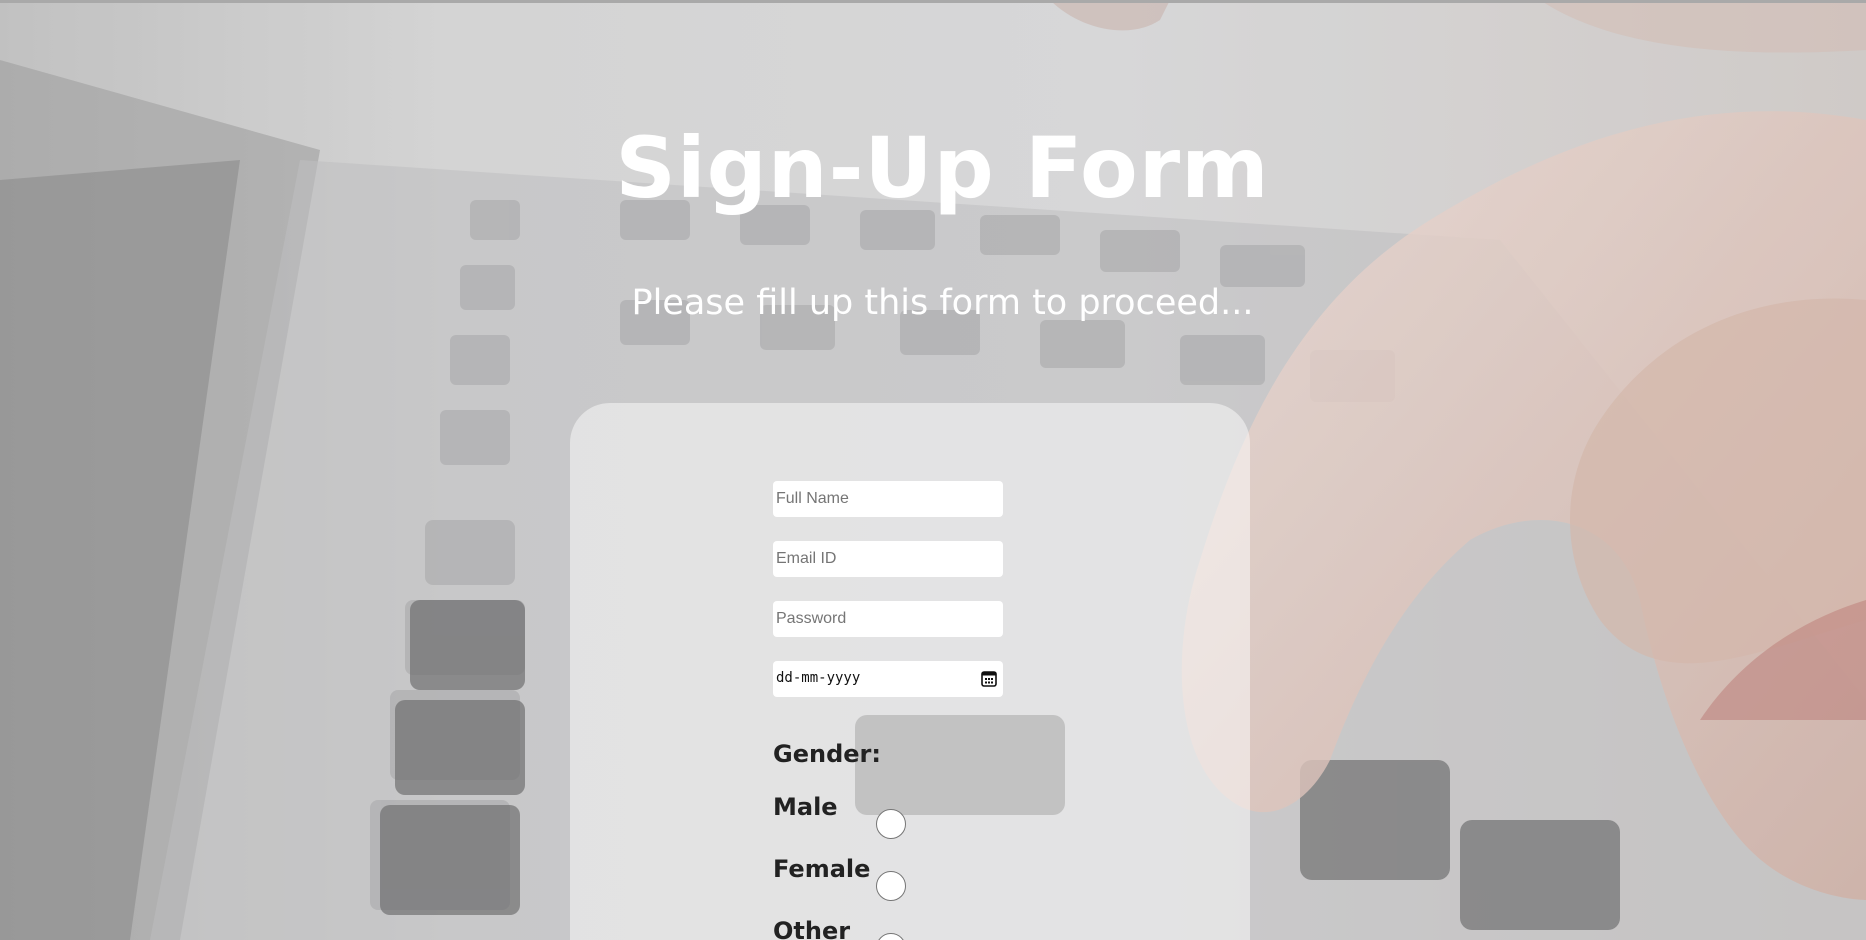 The image size is (1866, 940). Describe the element at coordinates (805, 807) in the screenshot. I see `gender-option-male-label: Male` at that location.